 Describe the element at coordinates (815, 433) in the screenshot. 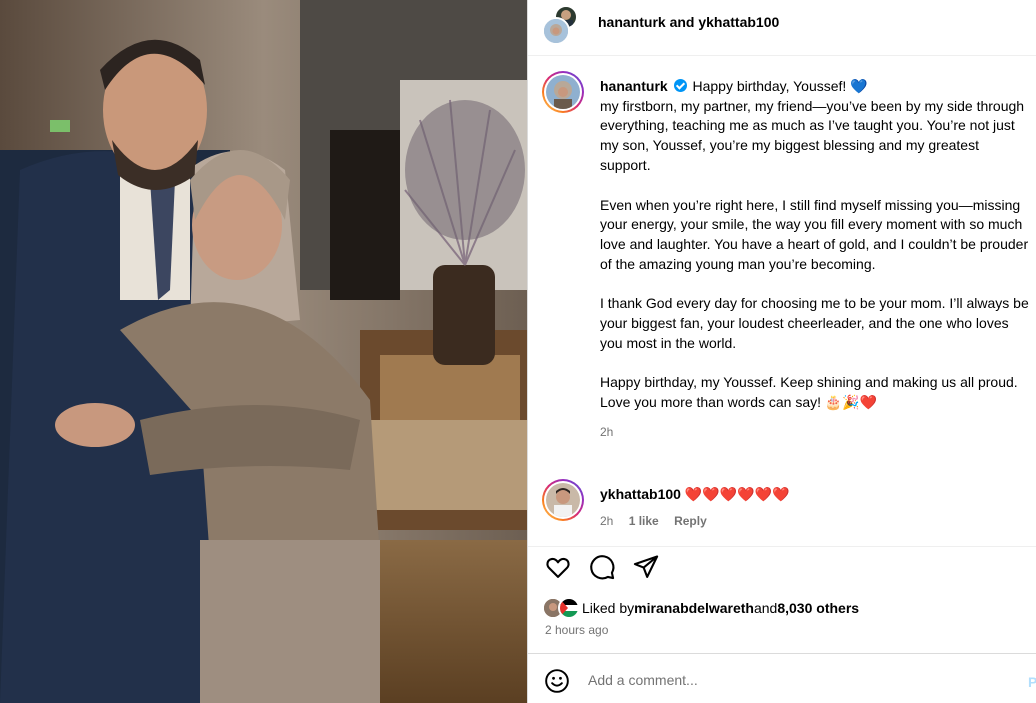

I see `caption-time: 2h` at that location.